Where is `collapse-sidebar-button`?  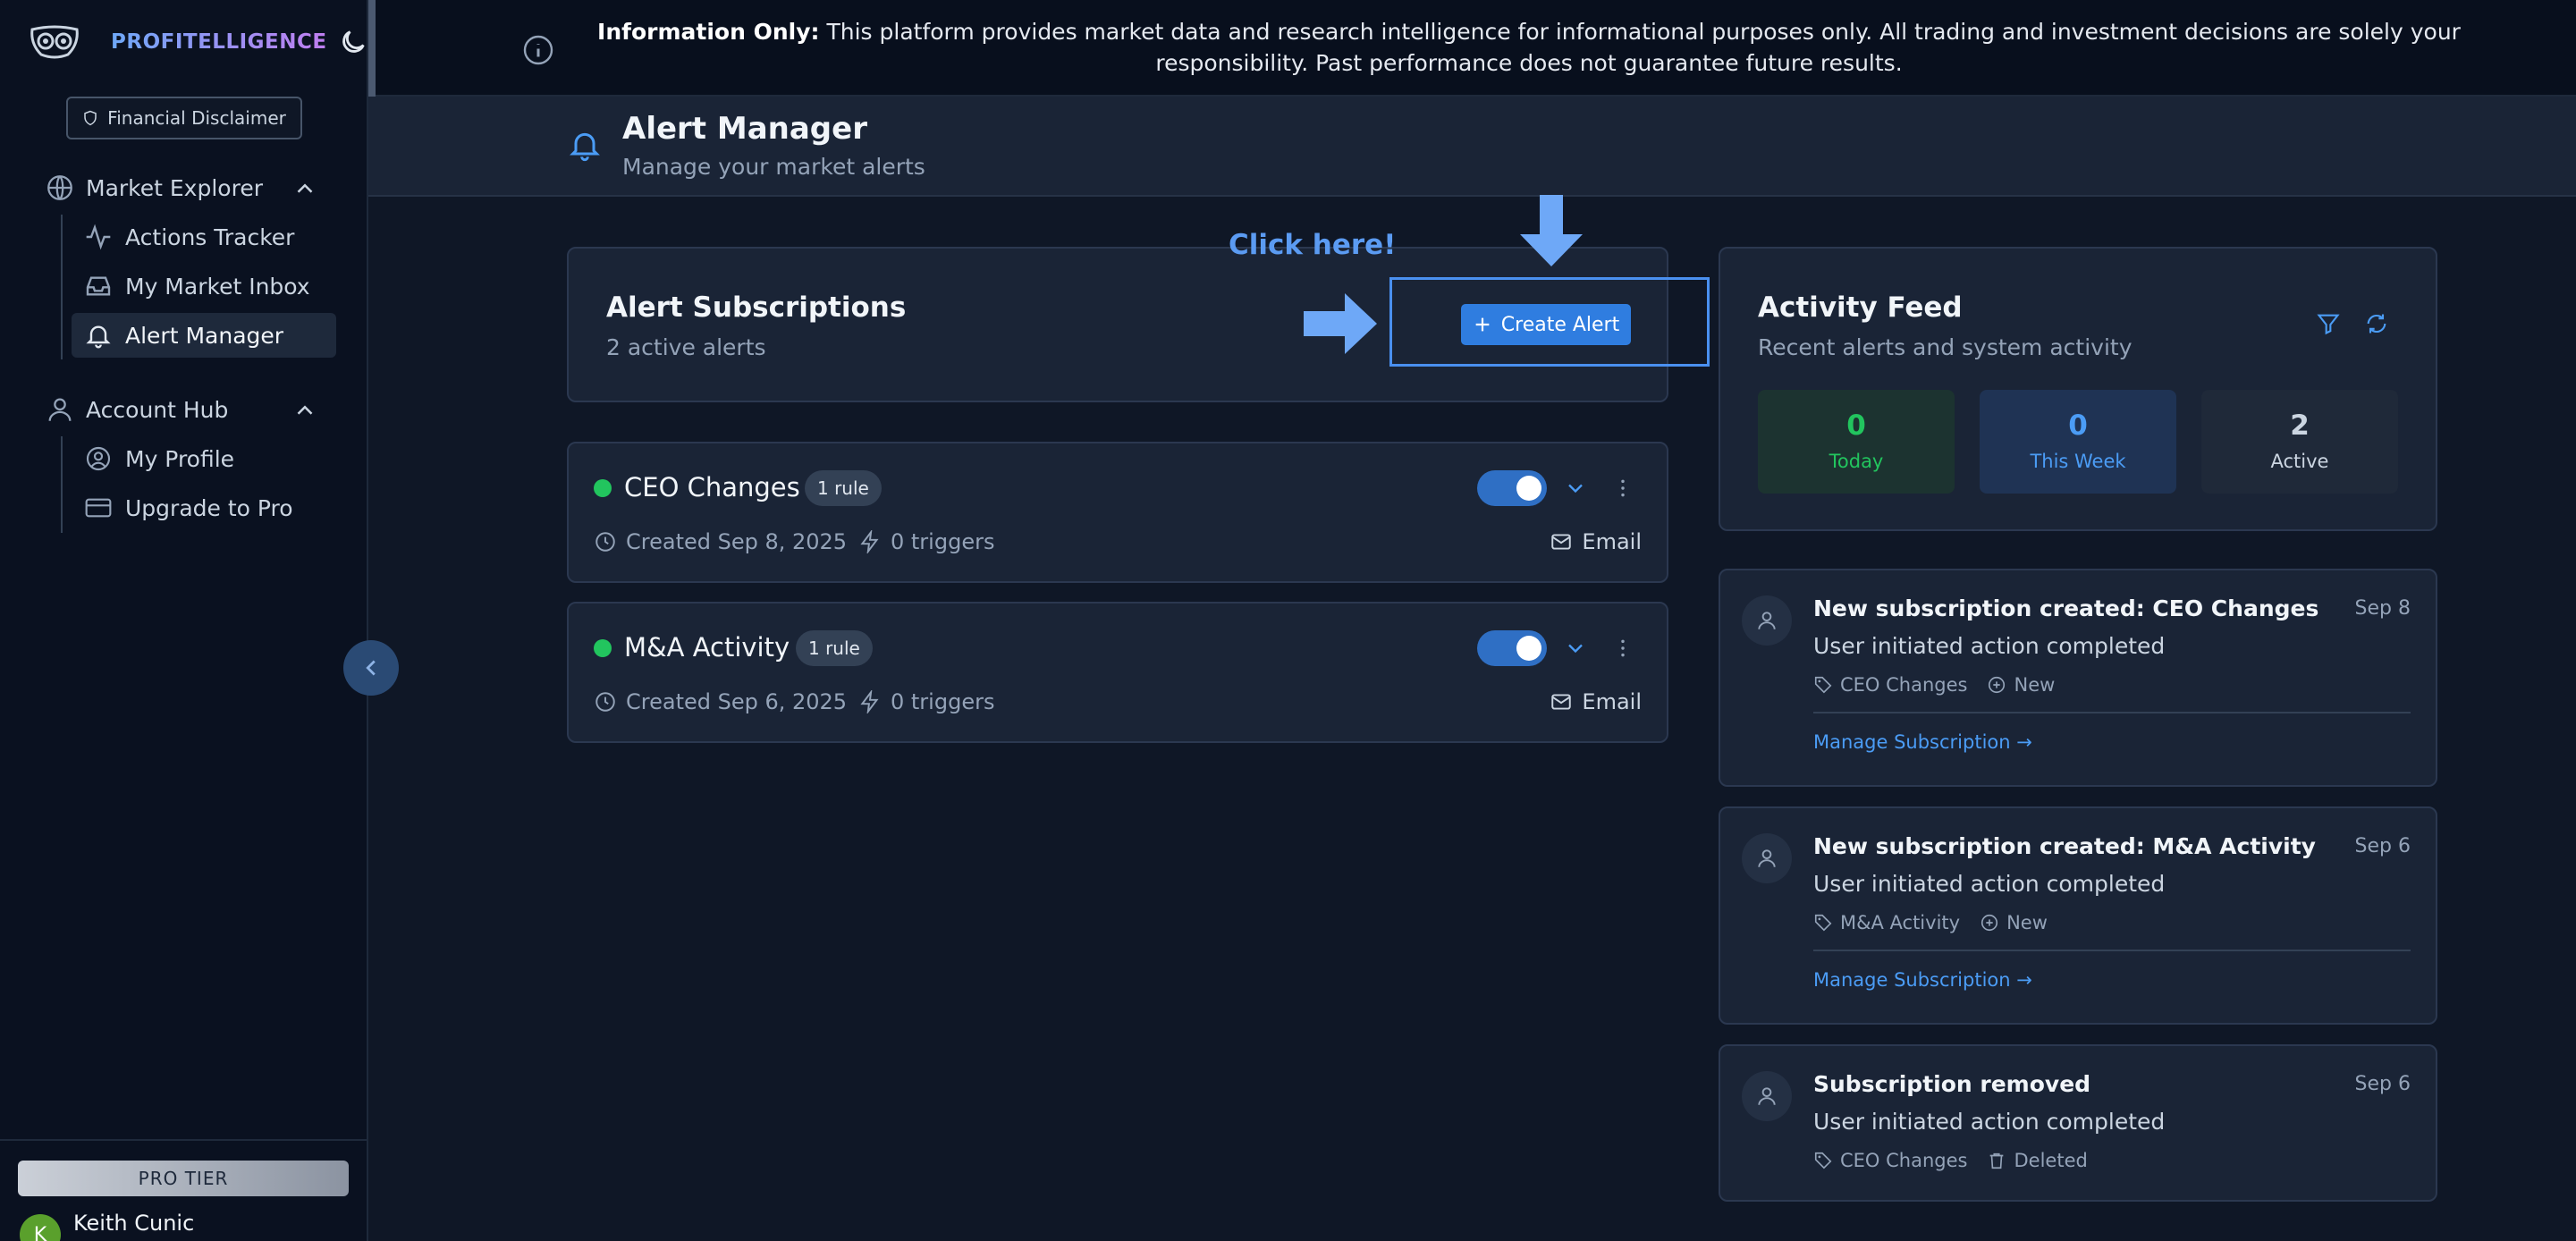 collapse-sidebar-button is located at coordinates (371, 668).